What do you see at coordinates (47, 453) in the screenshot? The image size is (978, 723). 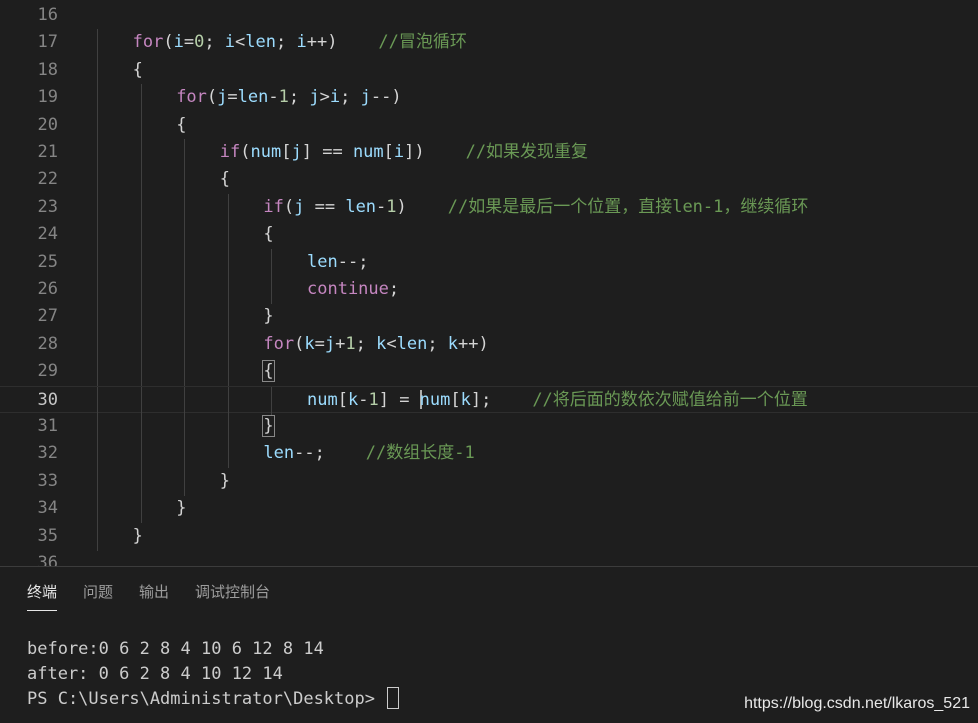 I see `line-number: 32` at bounding box center [47, 453].